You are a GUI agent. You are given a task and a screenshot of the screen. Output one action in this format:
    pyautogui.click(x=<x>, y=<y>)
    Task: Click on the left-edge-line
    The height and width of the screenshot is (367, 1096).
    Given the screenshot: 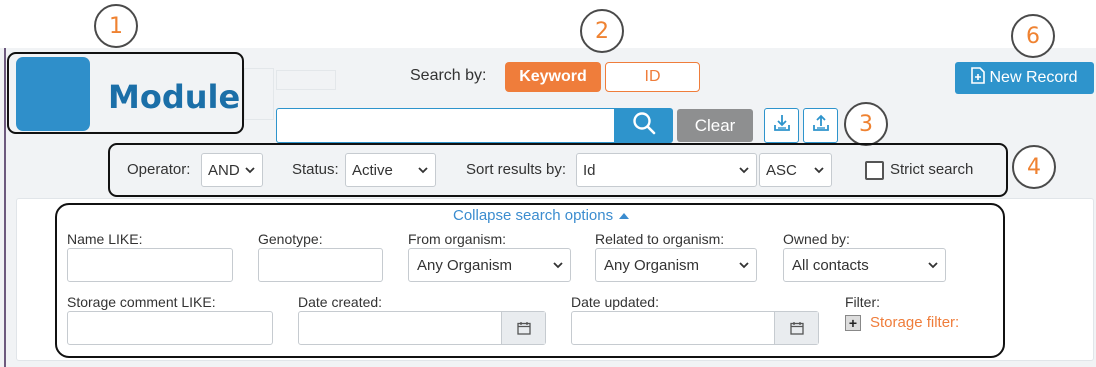 What is the action you would take?
    pyautogui.click(x=5, y=207)
    